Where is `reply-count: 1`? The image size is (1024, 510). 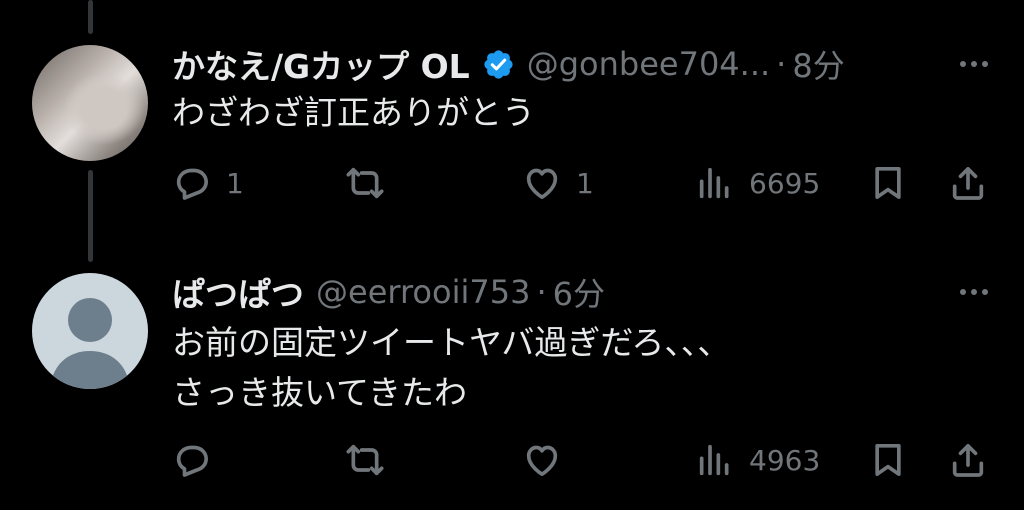
reply-count: 1 is located at coordinates (235, 183).